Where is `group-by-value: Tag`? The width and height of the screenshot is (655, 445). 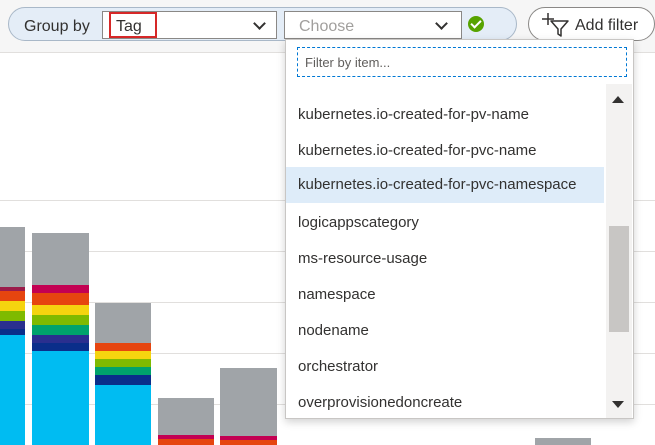
group-by-value: Tag is located at coordinates (129, 26).